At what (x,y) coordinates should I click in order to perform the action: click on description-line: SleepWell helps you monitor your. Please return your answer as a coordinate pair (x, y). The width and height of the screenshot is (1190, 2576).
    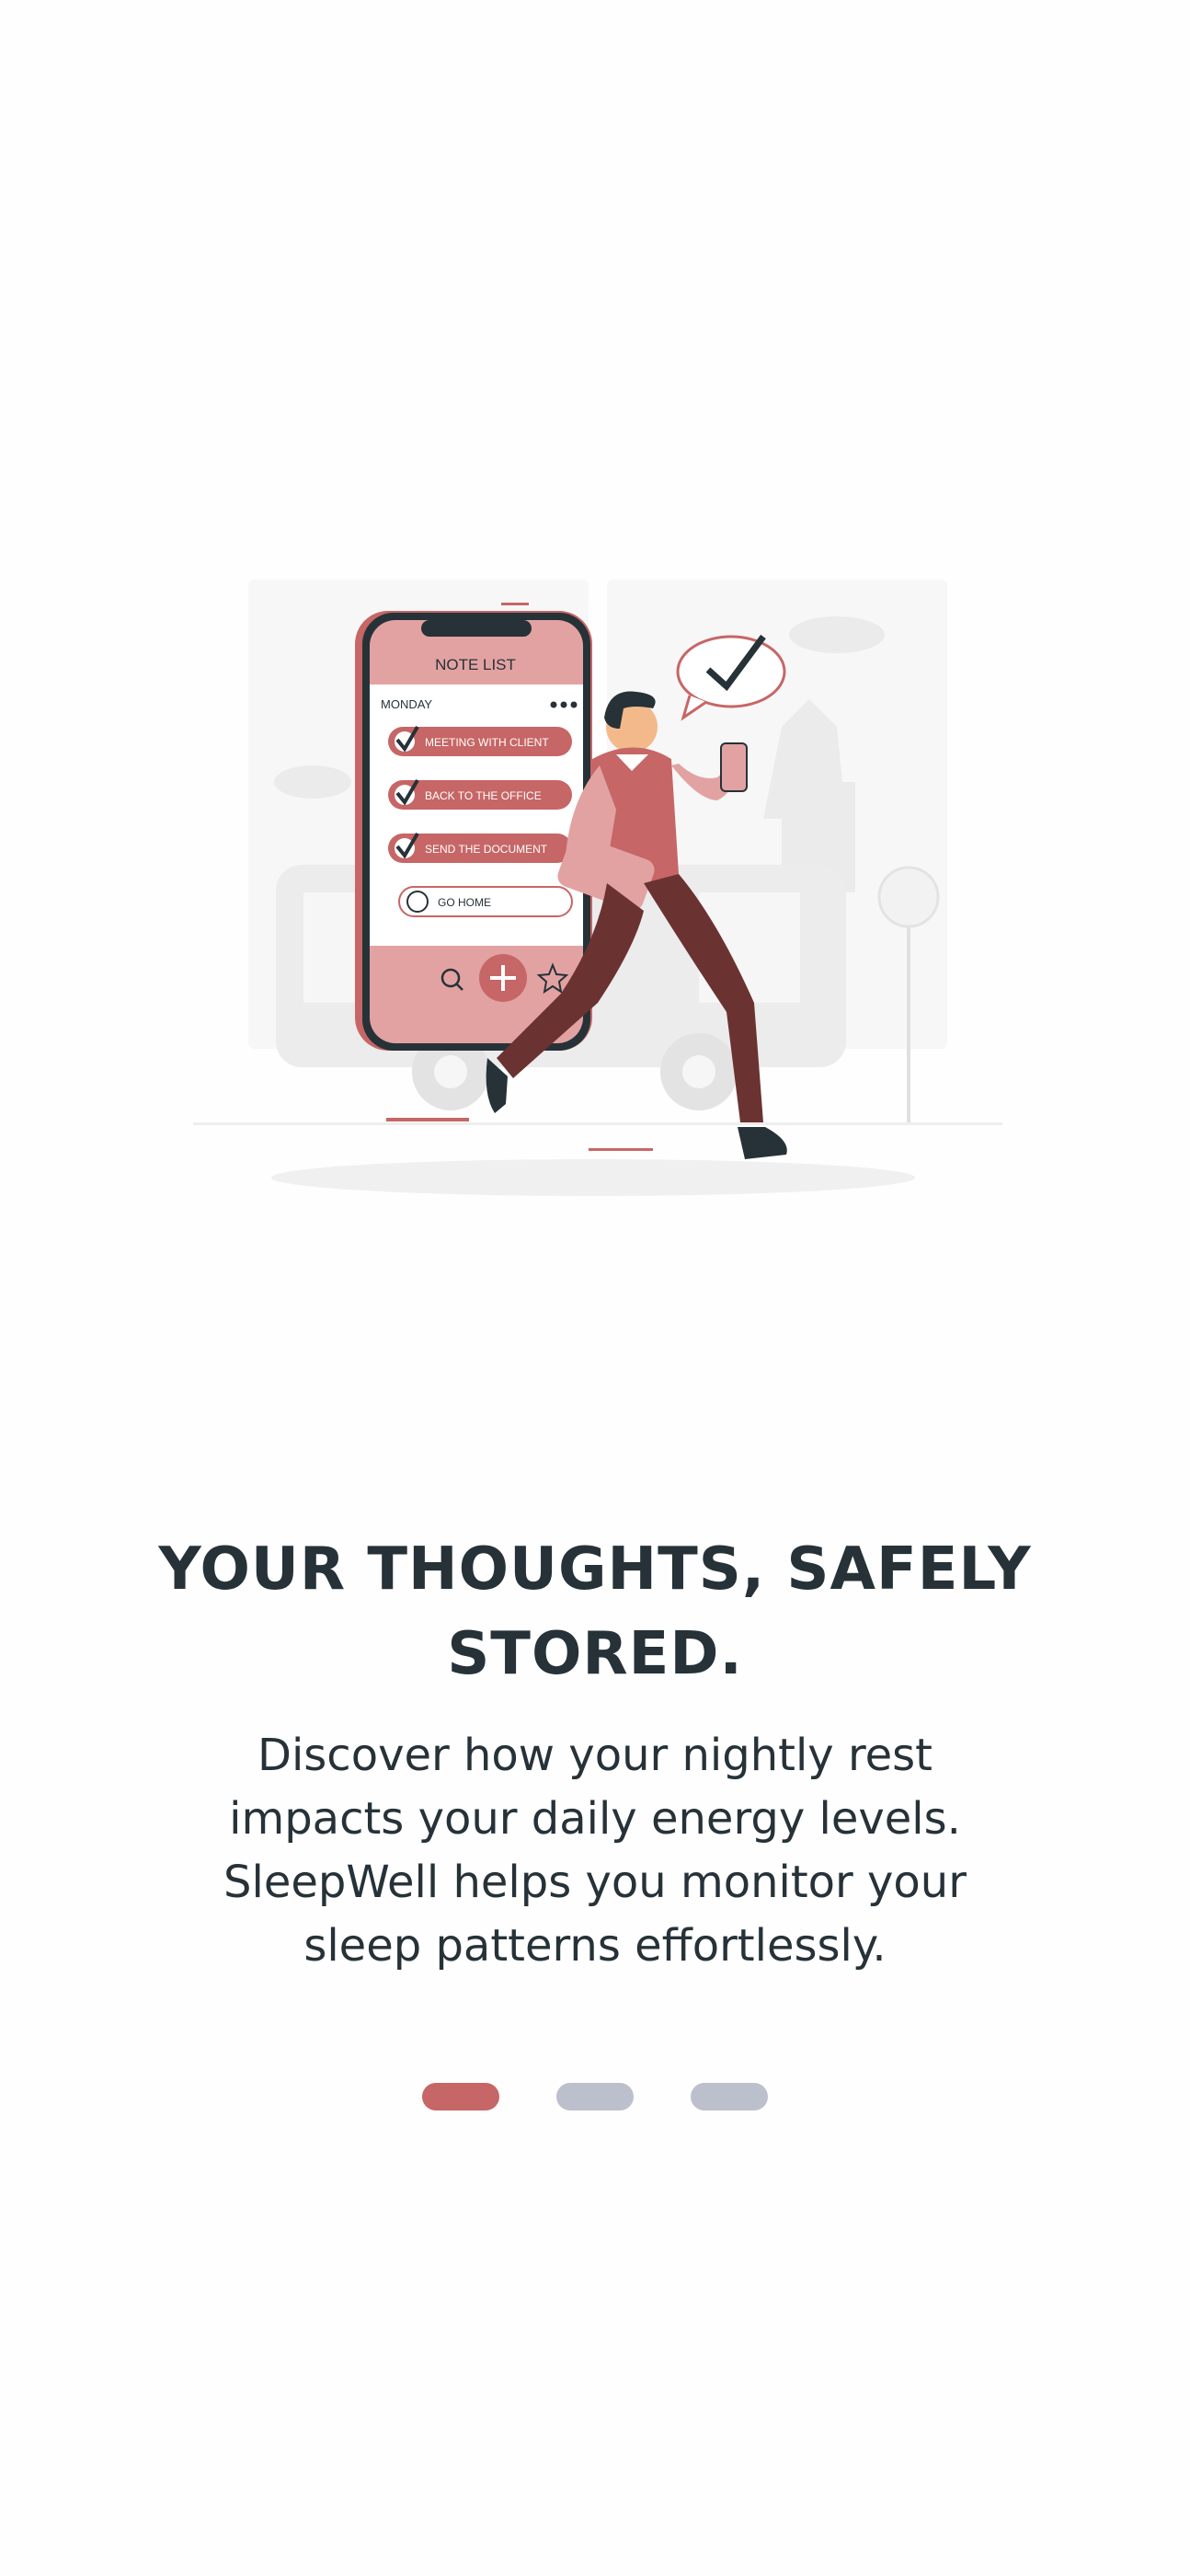
    Looking at the image, I should click on (595, 1882).